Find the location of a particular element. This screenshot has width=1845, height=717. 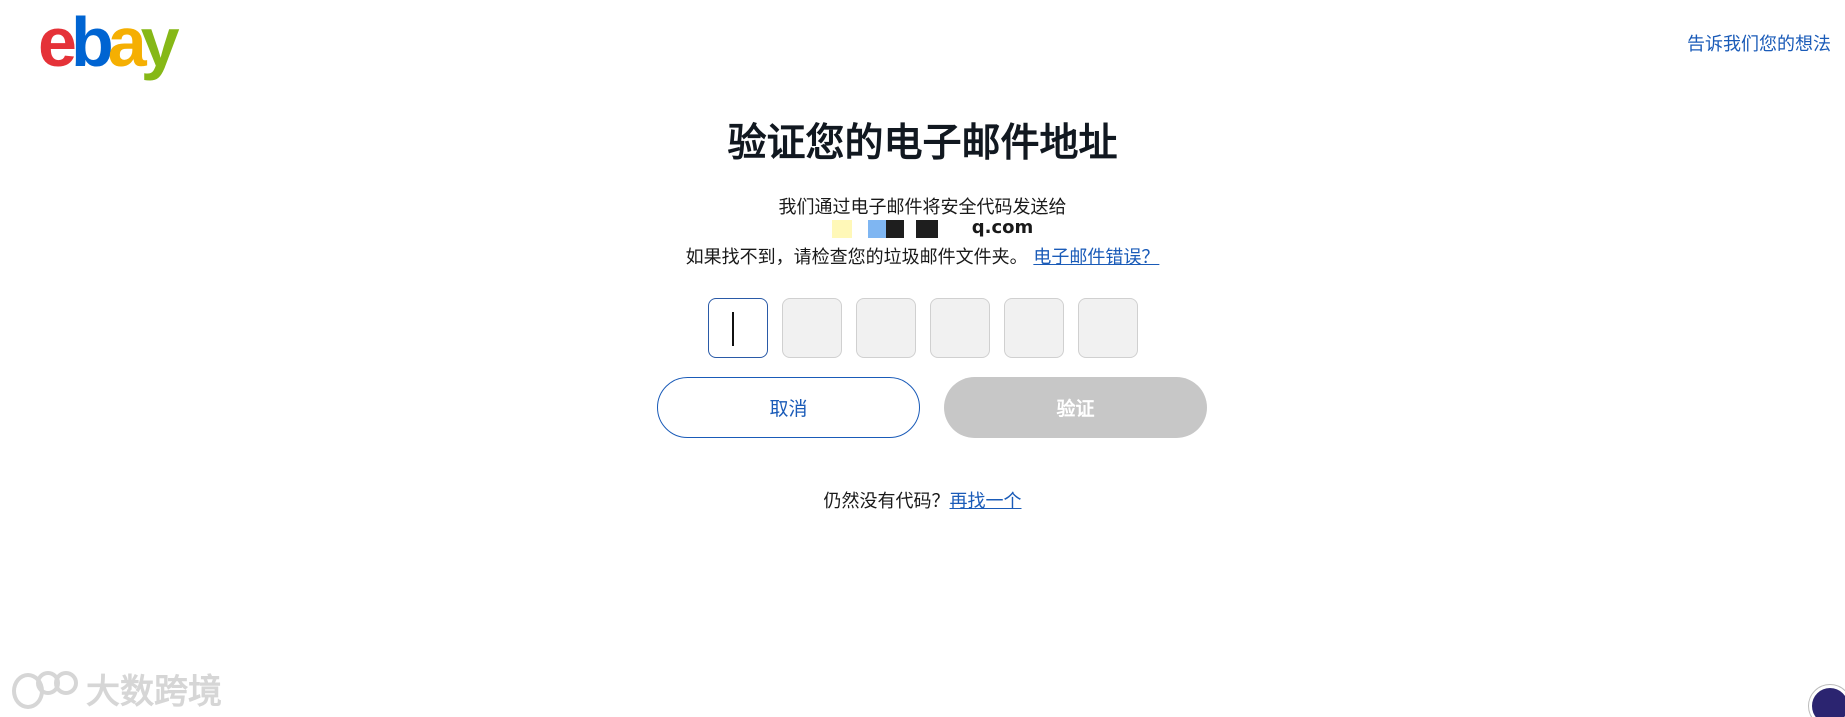

spam-hint-line: 如果找不到，请检查您的垃圾邮件文件夹。 电子邮件错误？ is located at coordinates (922, 256).